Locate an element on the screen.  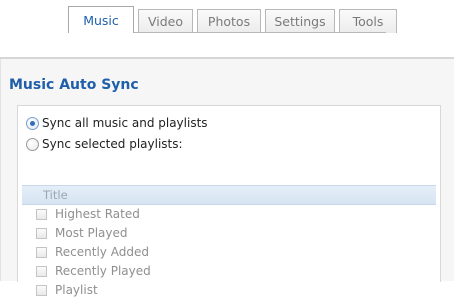
playlist-label: Recently Played is located at coordinates (103, 271).